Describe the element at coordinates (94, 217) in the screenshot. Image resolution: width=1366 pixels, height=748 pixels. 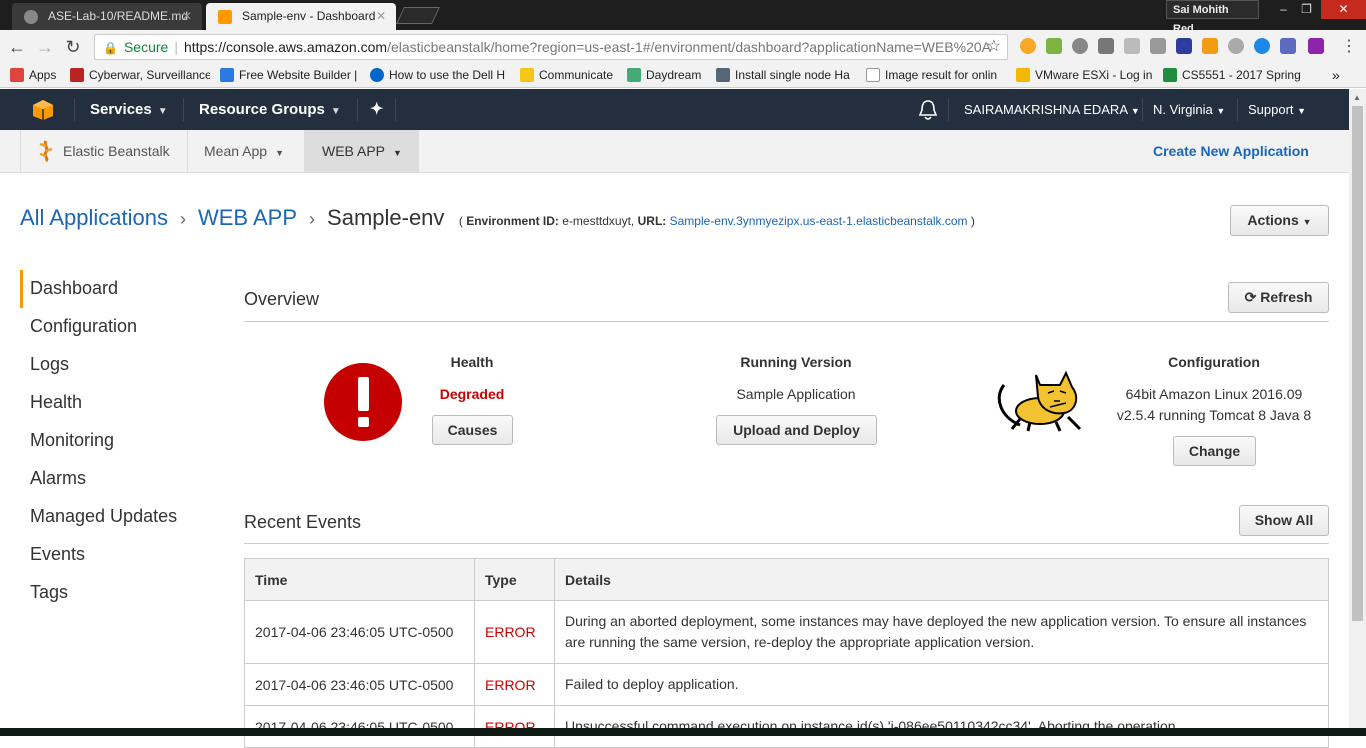
I see `breadcrumb-all-applications: All Applications` at that location.